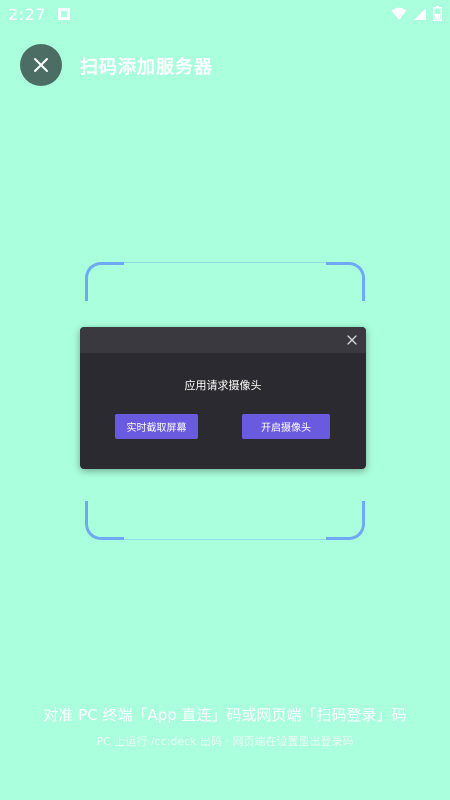 This screenshot has width=450, height=800. Describe the element at coordinates (104, 281) in the screenshot. I see `scan-corner-top-left` at that location.